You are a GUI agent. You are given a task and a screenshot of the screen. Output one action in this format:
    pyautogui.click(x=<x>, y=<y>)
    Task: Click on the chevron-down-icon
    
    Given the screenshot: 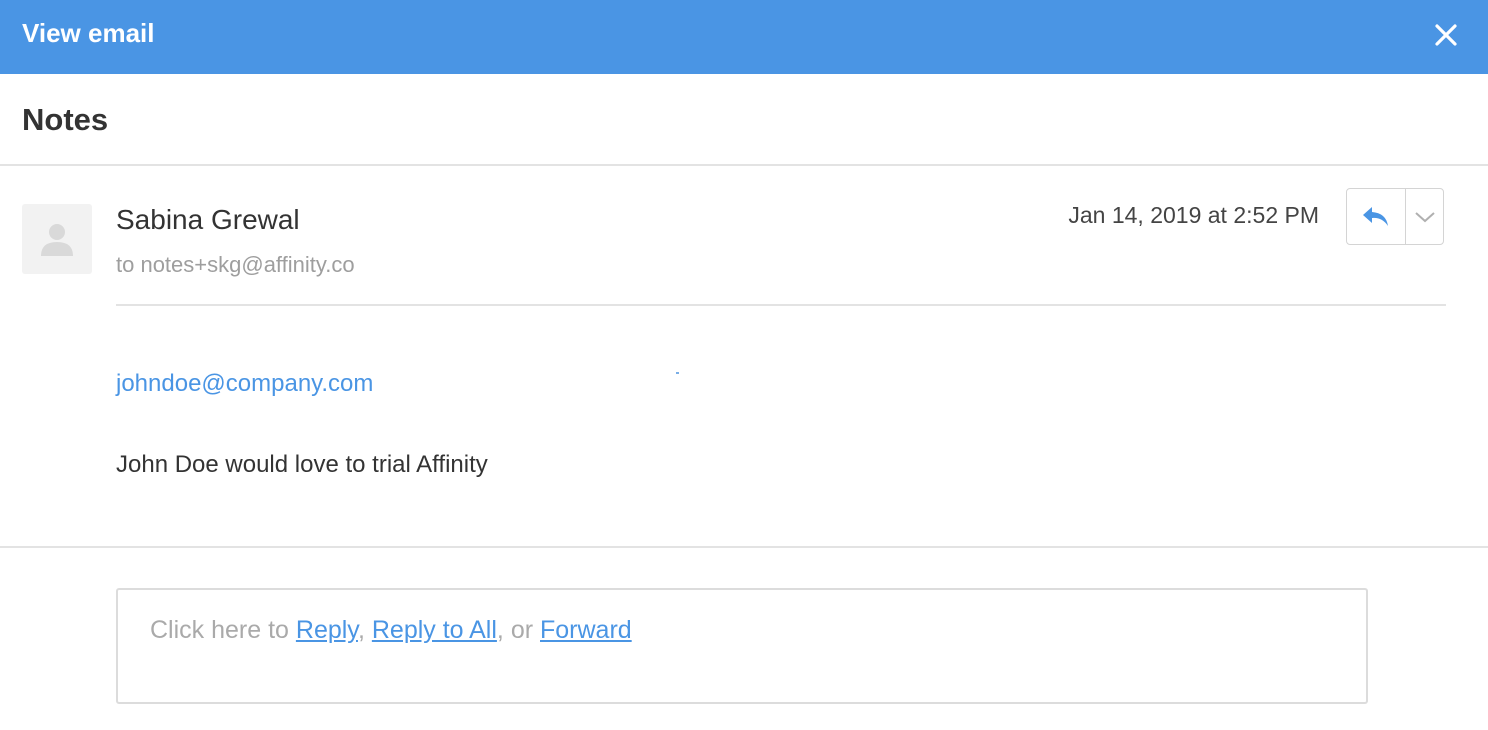 What is the action you would take?
    pyautogui.click(x=1424, y=216)
    